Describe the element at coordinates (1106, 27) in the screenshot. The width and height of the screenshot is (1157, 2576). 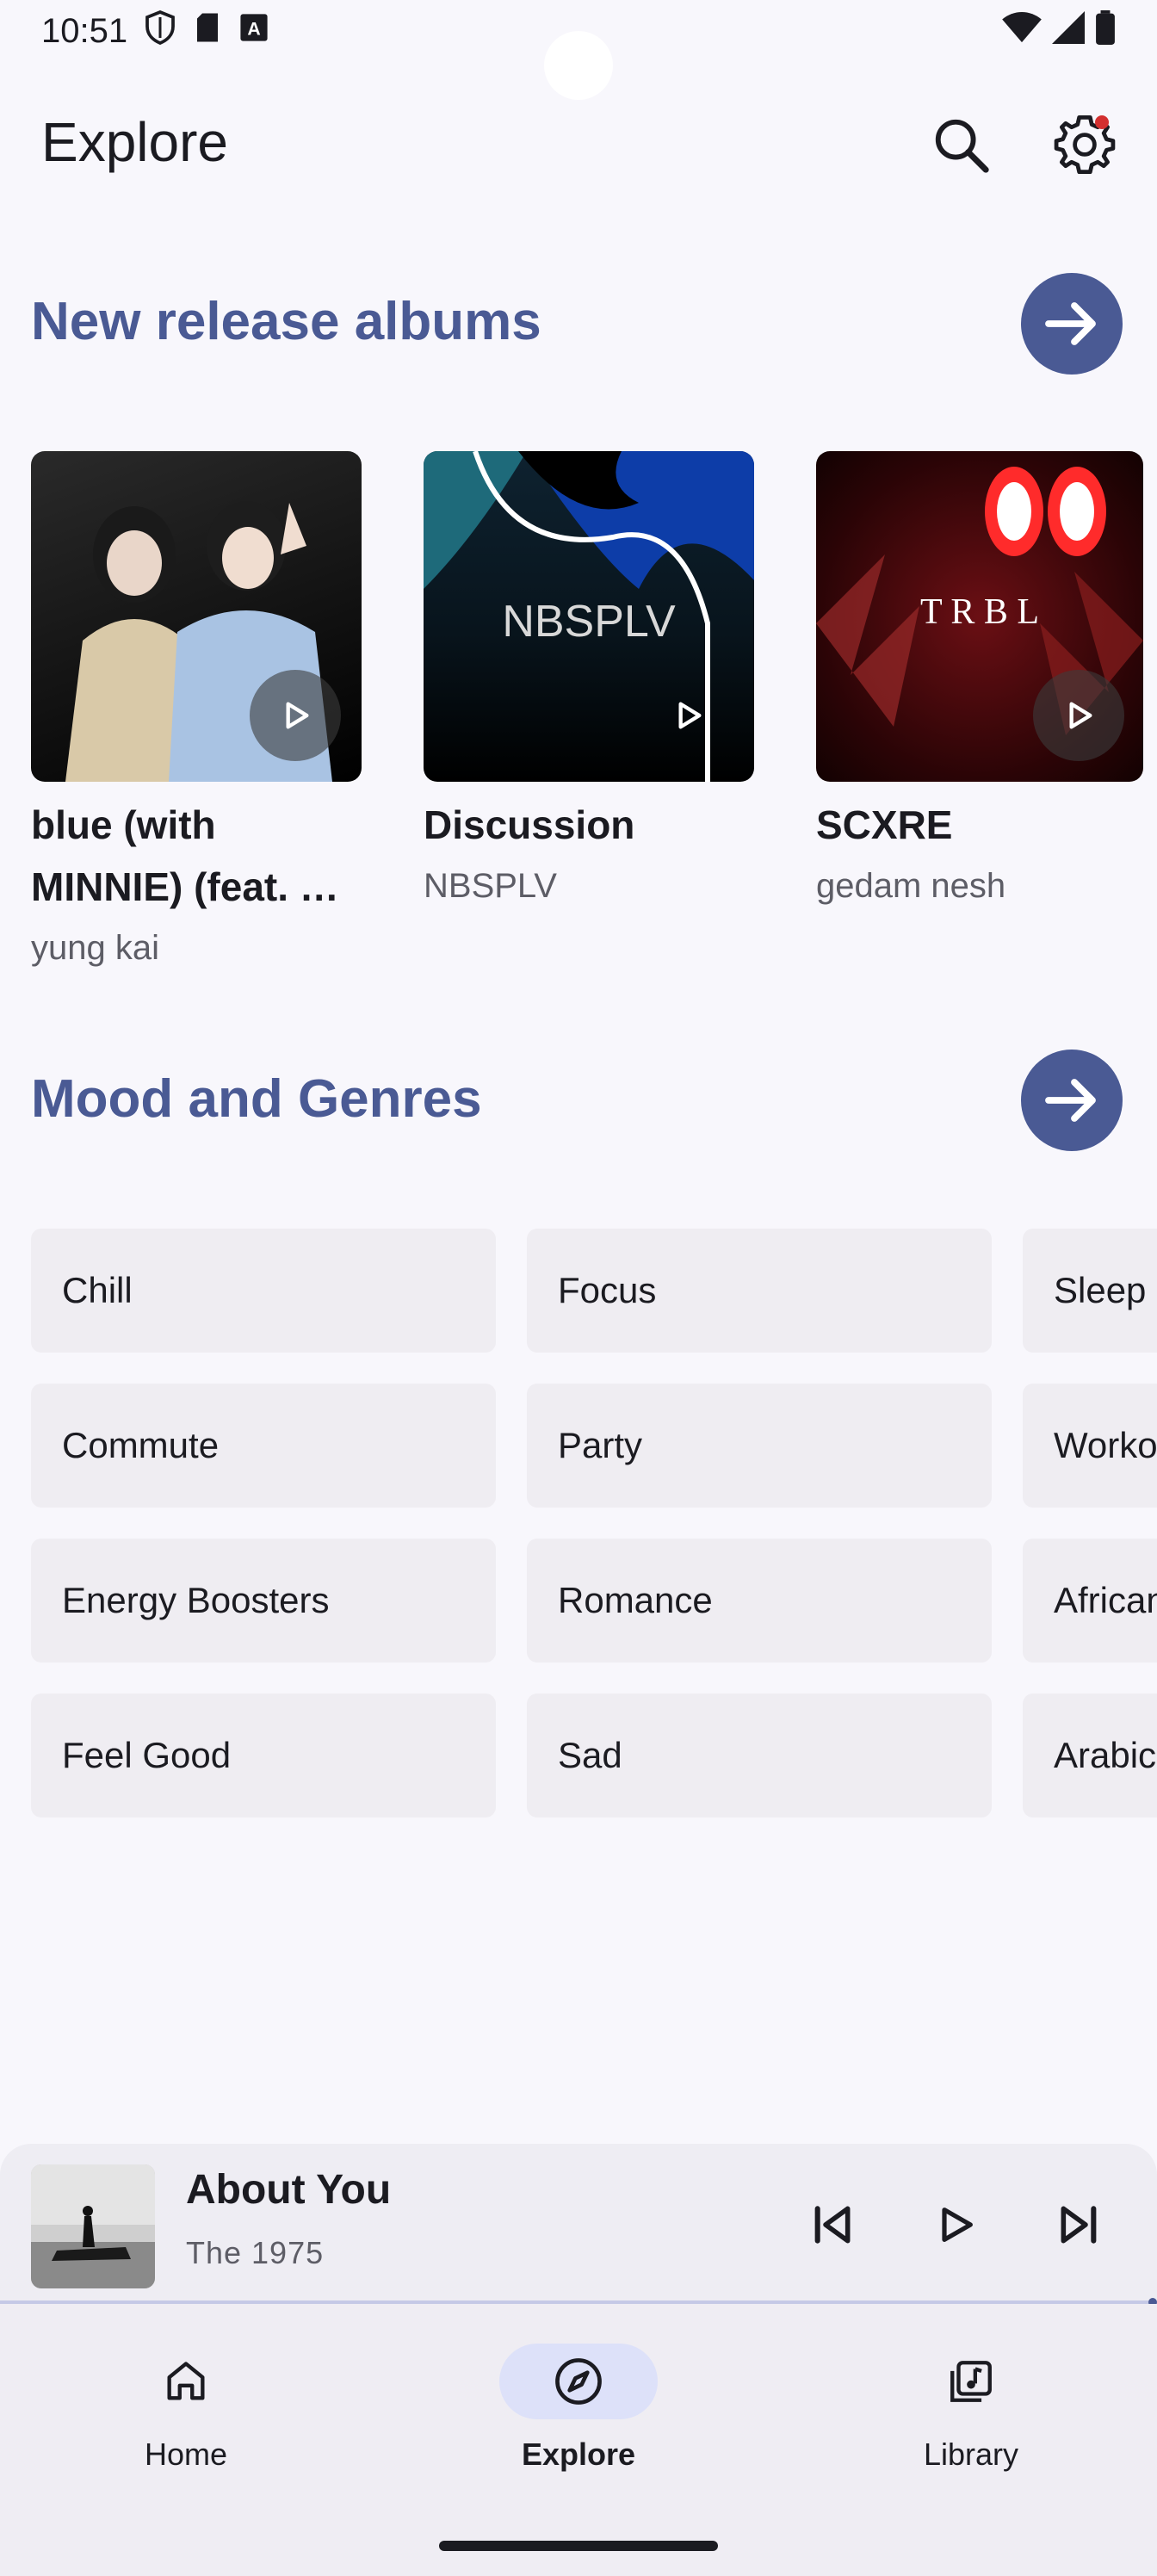
I see `battery-icon` at that location.